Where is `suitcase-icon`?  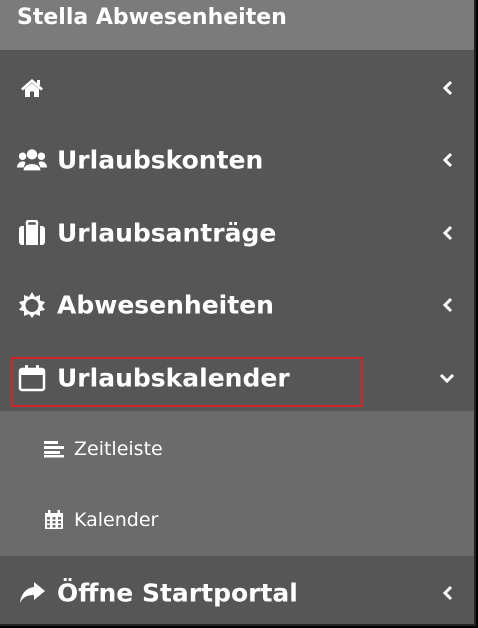 suitcase-icon is located at coordinates (32, 233).